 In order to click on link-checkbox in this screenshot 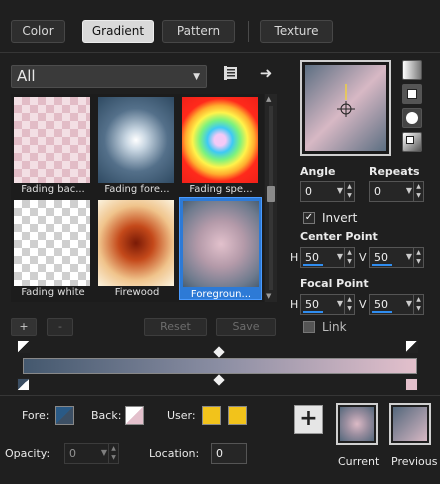, I will do `click(309, 327)`.